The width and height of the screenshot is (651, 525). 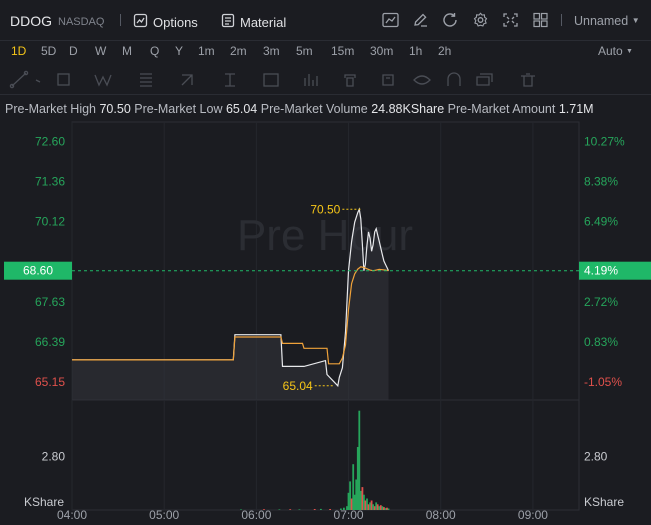 I want to click on percent-tick-label: 8.38%, so click(x=601, y=181).